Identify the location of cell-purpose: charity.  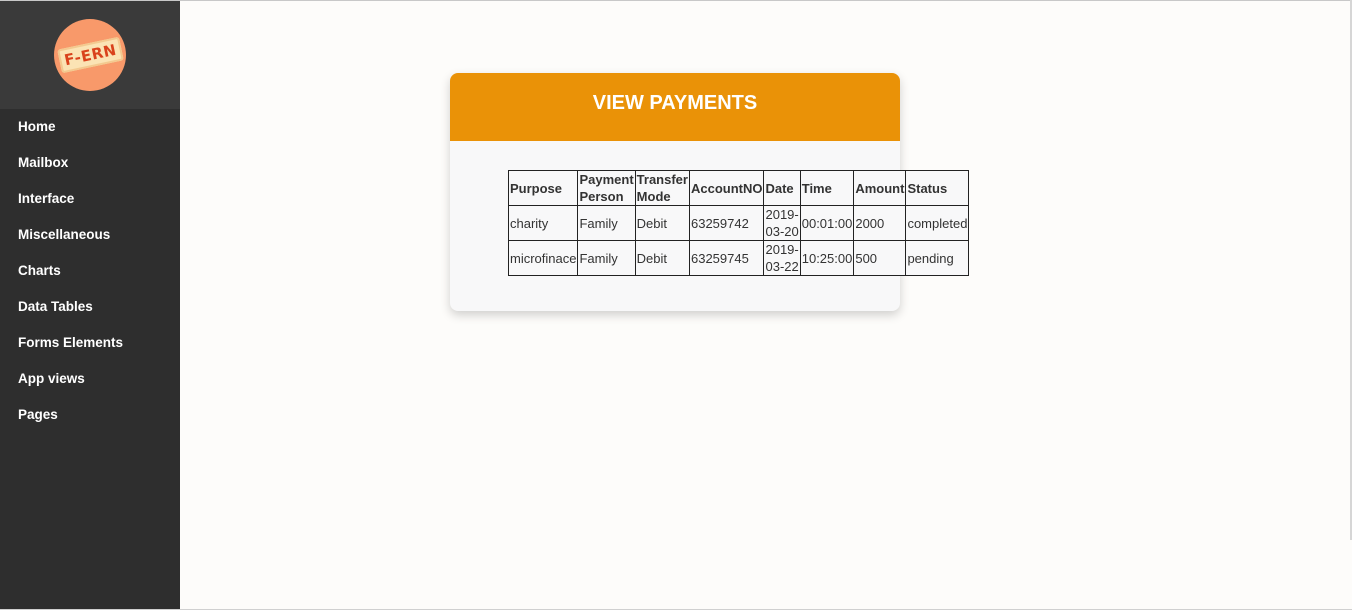
(543, 223).